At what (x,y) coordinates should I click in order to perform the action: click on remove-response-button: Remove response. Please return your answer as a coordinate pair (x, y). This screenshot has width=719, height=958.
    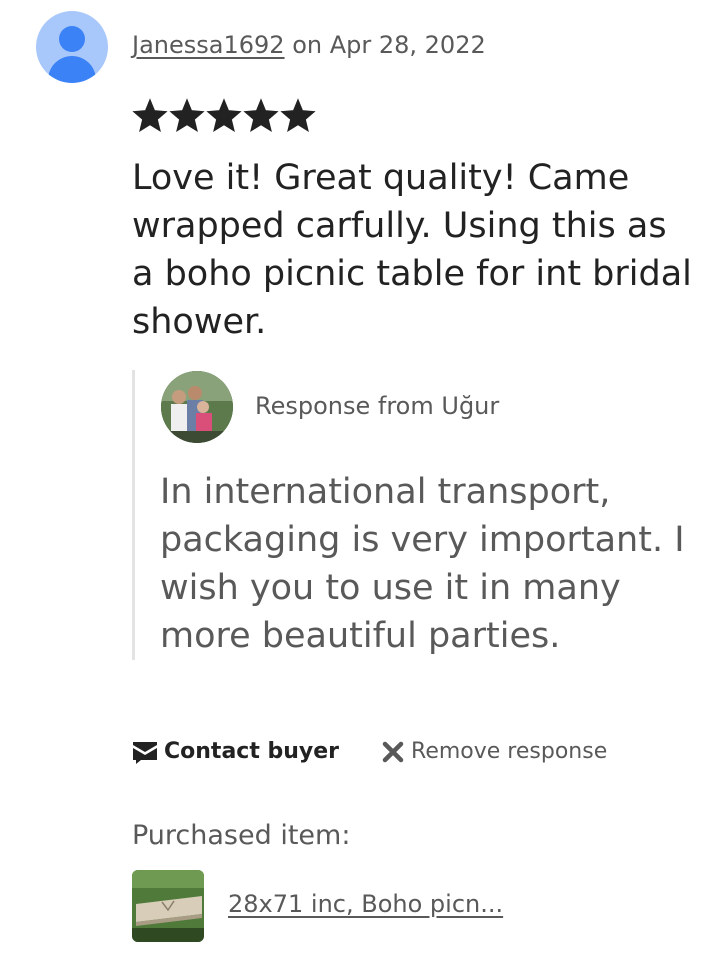
    Looking at the image, I should click on (494, 751).